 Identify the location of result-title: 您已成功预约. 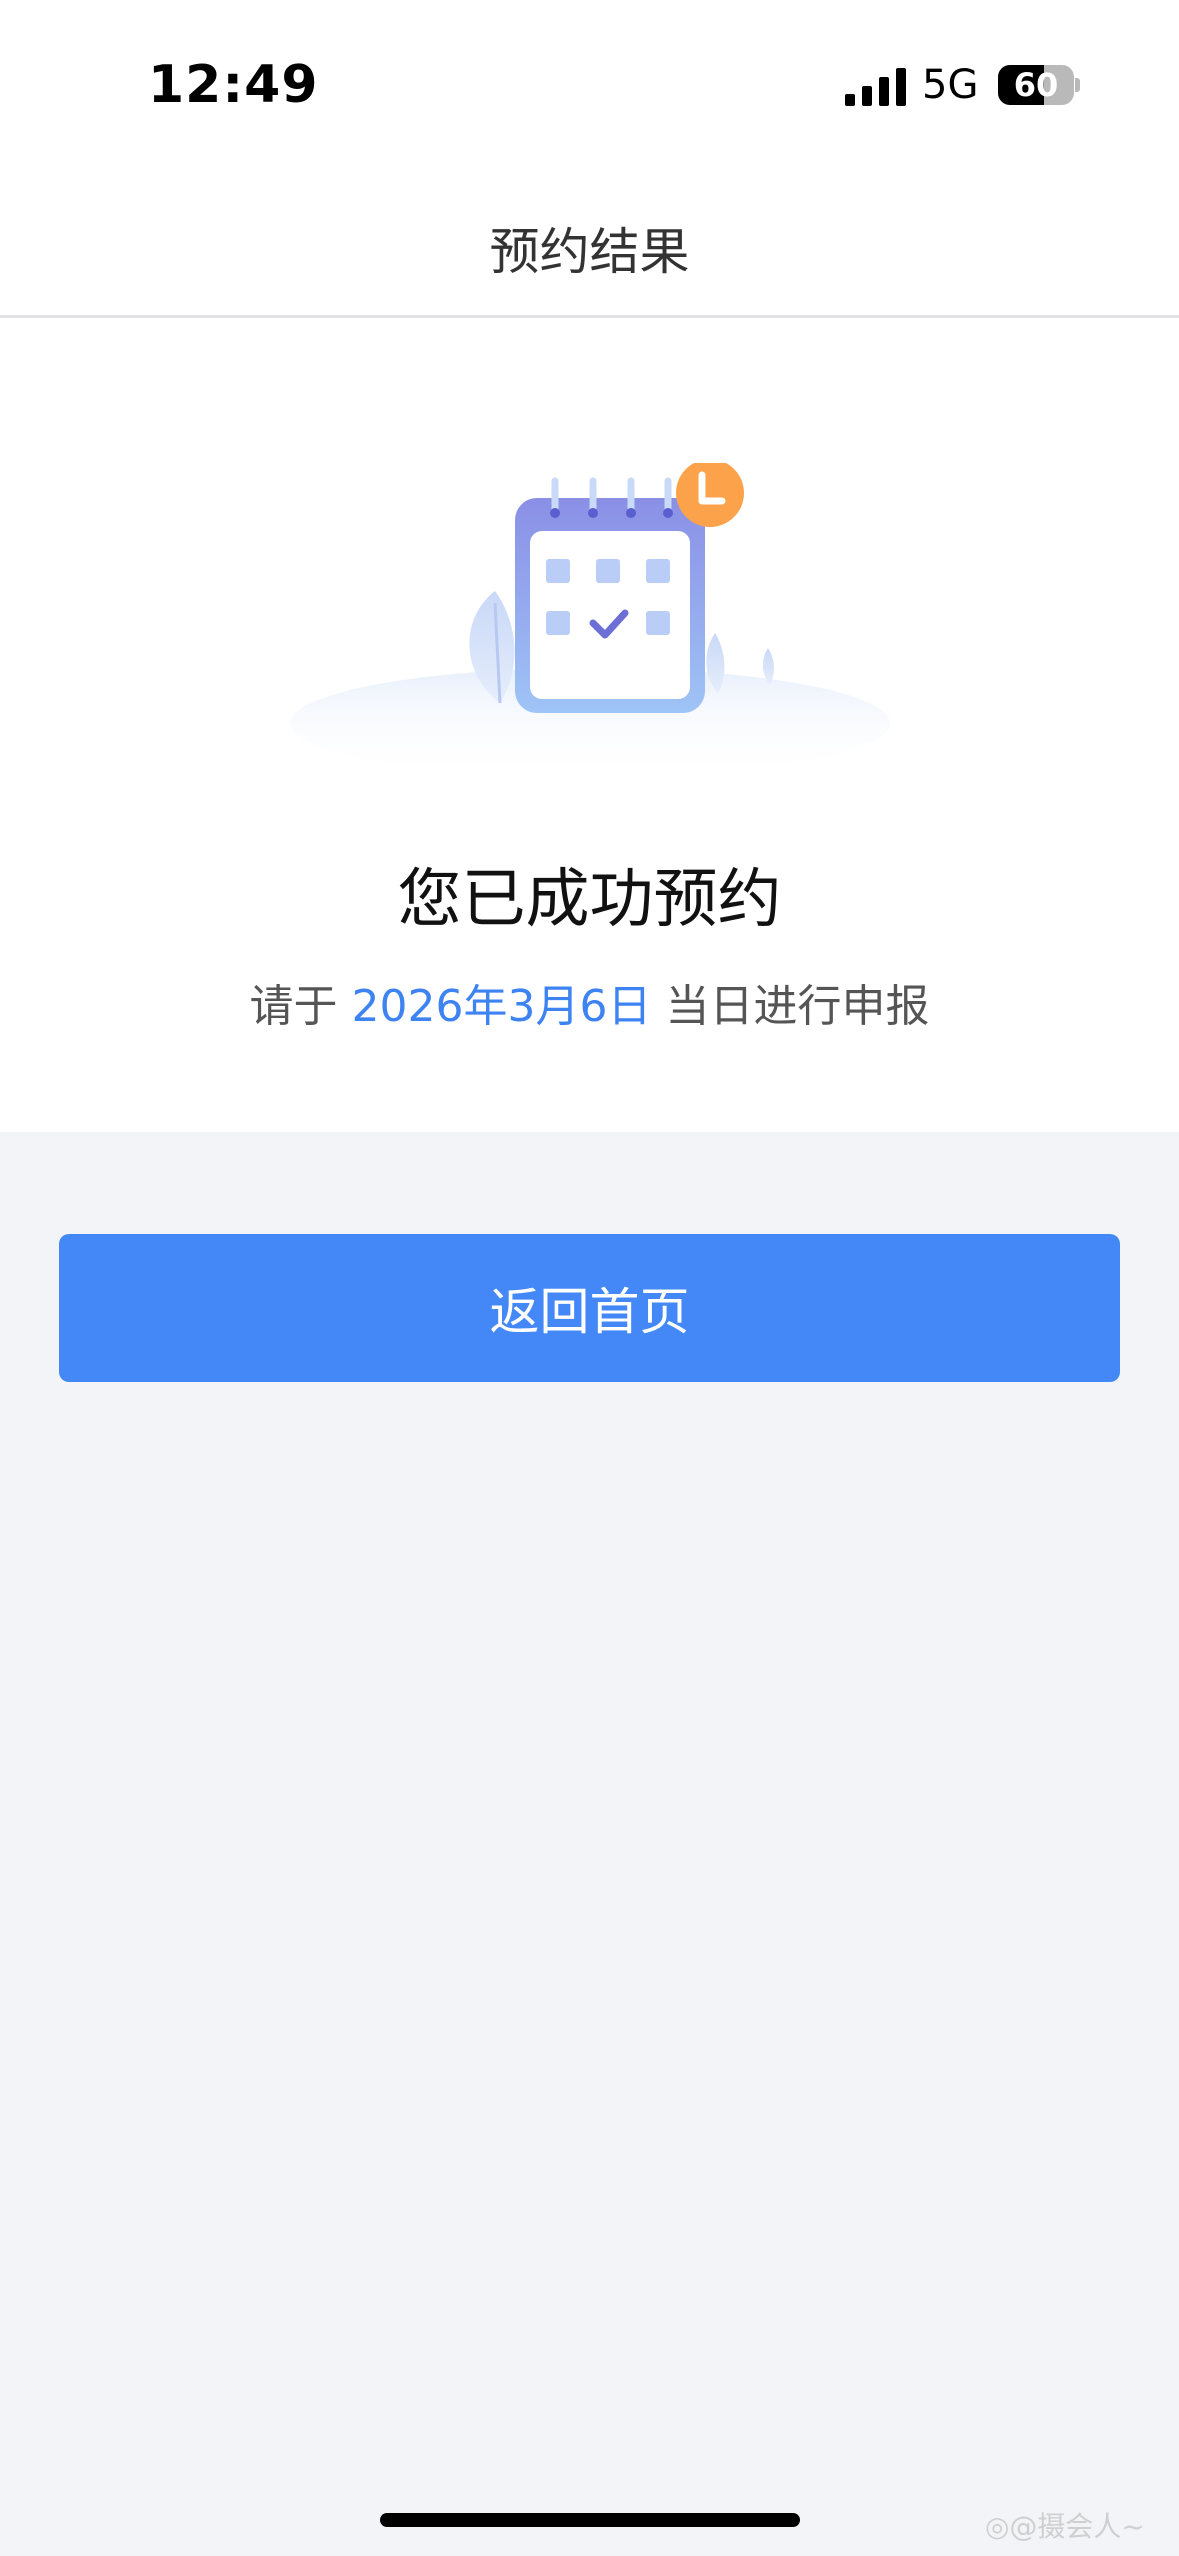
(589, 900).